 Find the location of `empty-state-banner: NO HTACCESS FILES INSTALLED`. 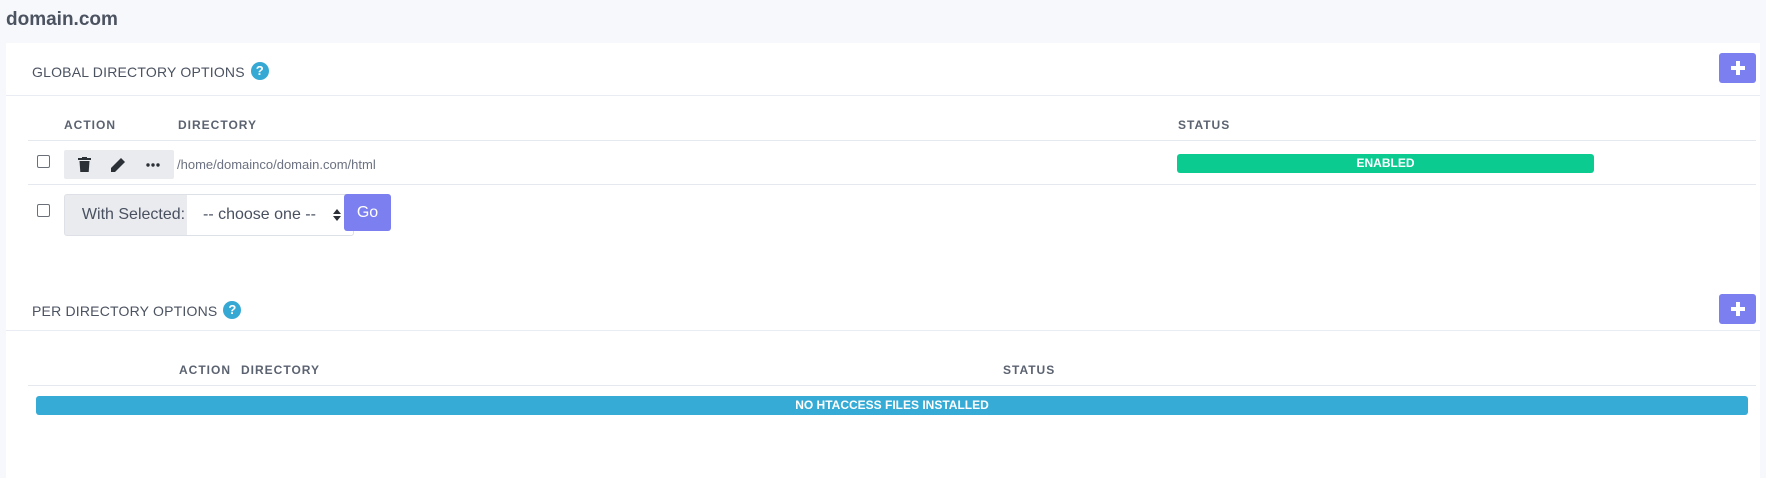

empty-state-banner: NO HTACCESS FILES INSTALLED is located at coordinates (892, 405).